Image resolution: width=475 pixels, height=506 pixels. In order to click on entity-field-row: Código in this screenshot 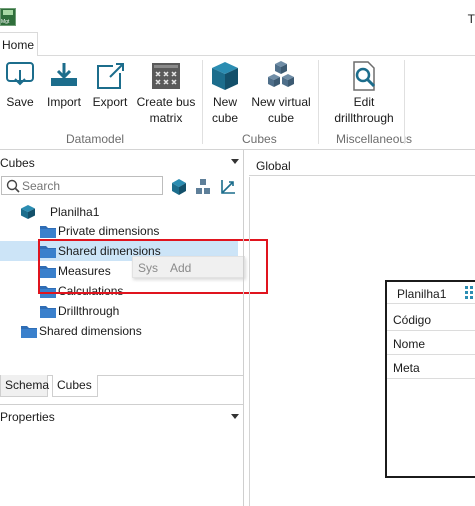, I will do `click(431, 319)`.